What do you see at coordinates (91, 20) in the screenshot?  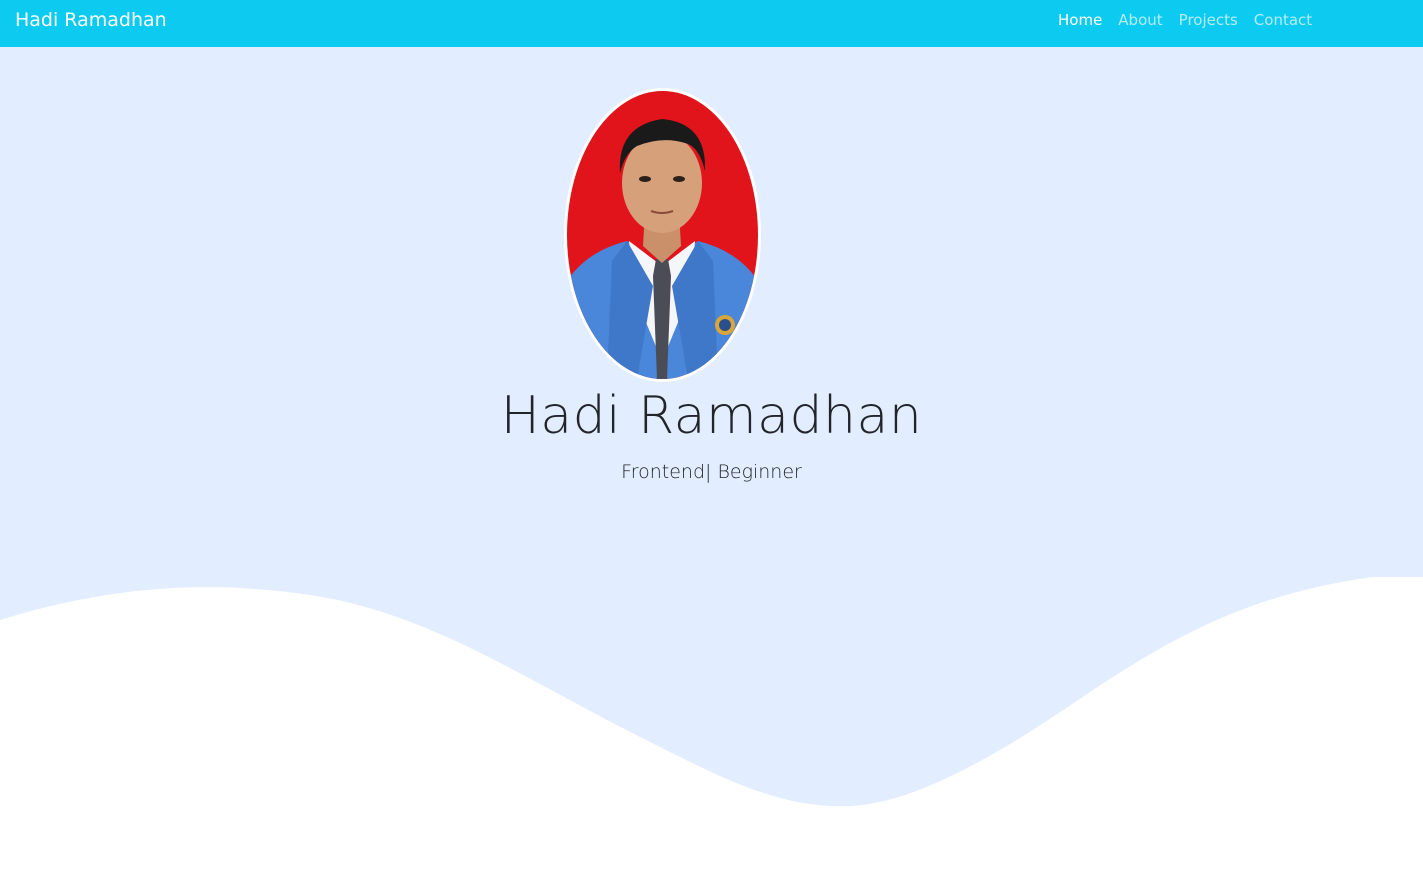 I see `brand-link: Hadi Ramadhan` at bounding box center [91, 20].